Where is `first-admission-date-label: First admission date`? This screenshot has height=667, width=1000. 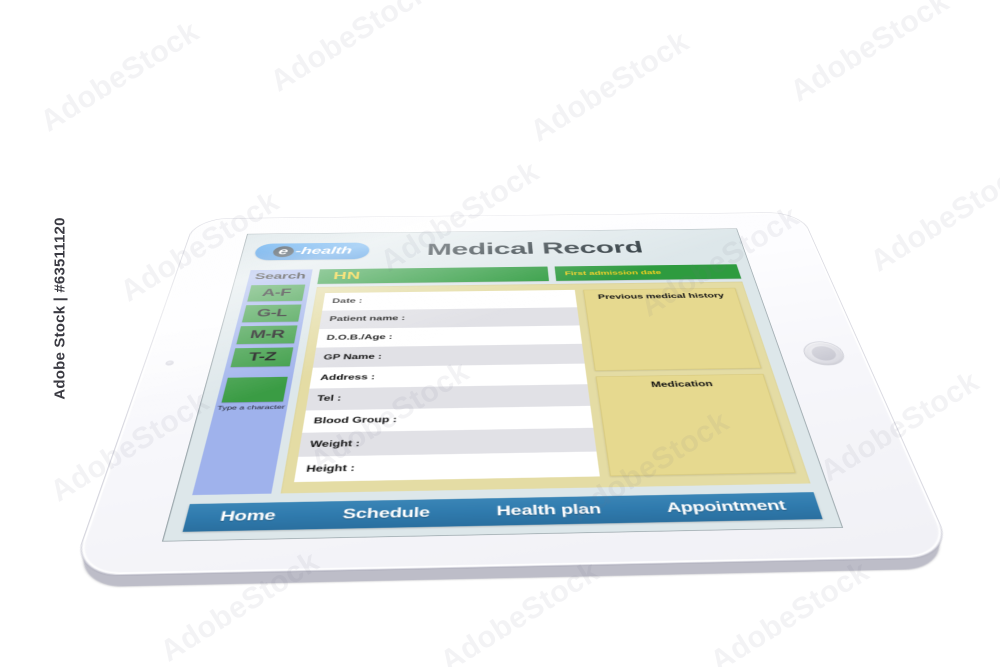
first-admission-date-label: First admission date is located at coordinates (613, 273).